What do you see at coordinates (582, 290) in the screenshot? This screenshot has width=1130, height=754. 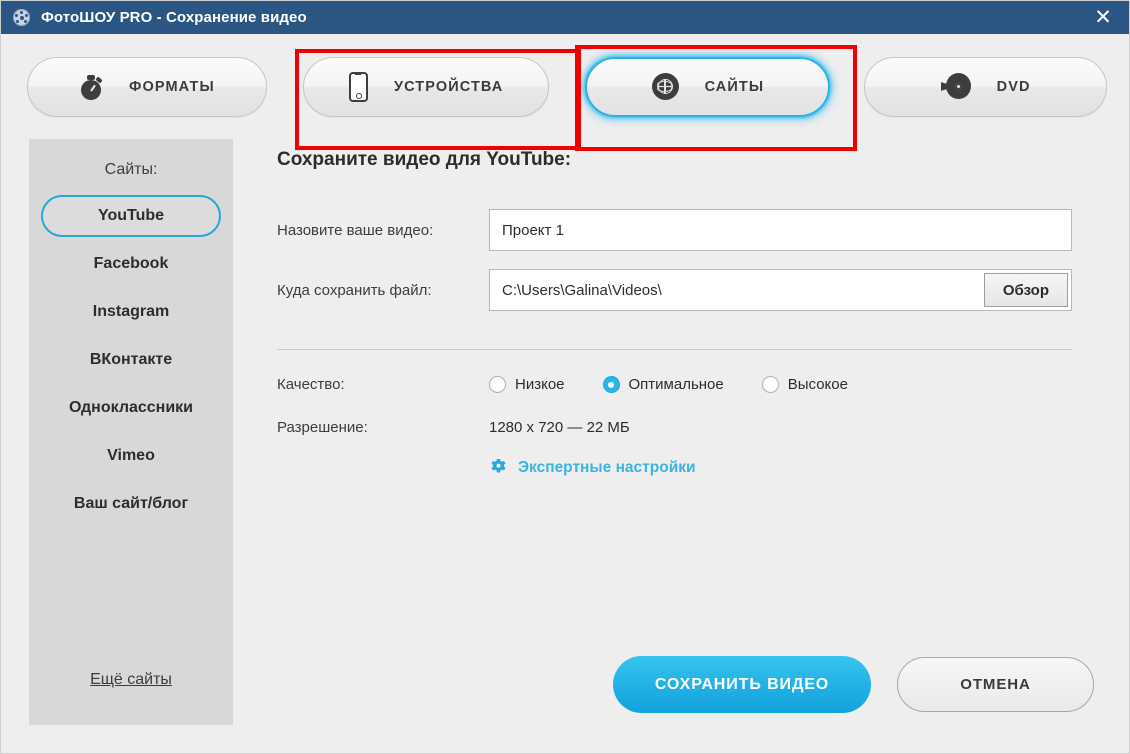 I see `save-path-value: C:\Users\Galina\Videos\` at bounding box center [582, 290].